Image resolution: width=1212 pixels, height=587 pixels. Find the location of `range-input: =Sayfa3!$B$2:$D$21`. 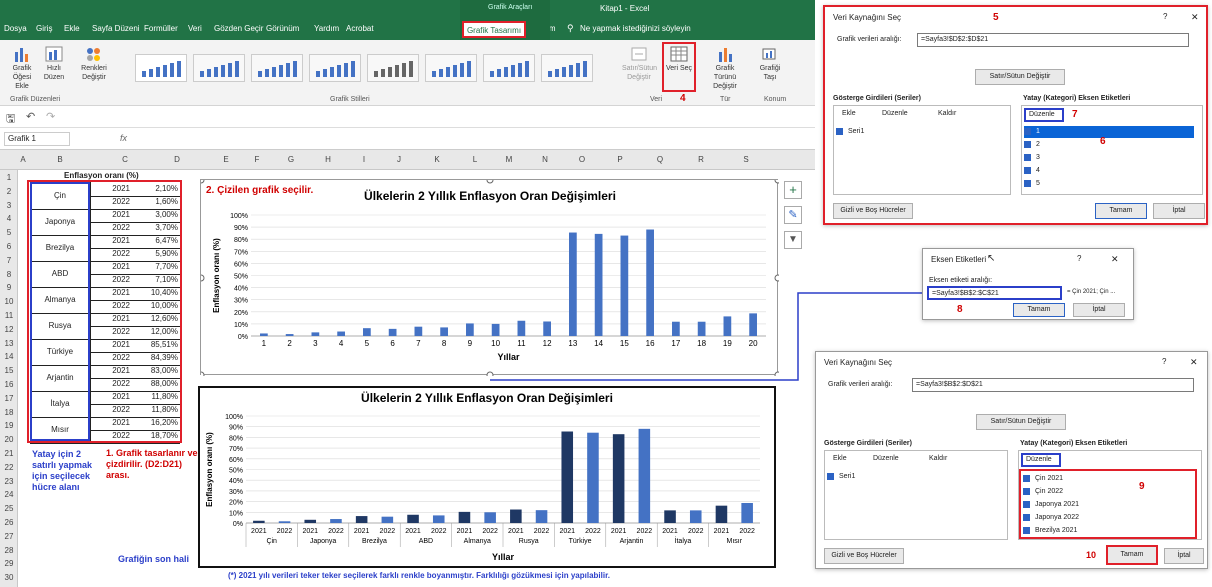

range-input: =Sayfa3!$B$2:$D$21 is located at coordinates (1053, 385).